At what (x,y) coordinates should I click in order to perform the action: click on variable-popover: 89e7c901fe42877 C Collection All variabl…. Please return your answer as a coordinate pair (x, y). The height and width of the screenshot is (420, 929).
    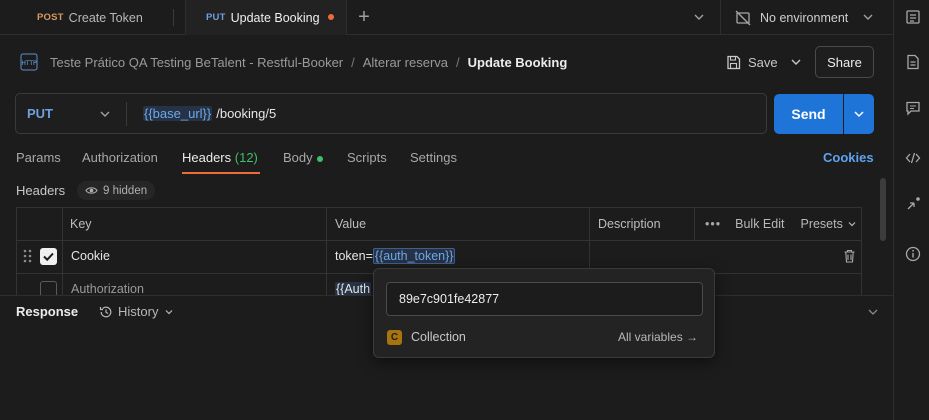
    Looking at the image, I should click on (544, 313).